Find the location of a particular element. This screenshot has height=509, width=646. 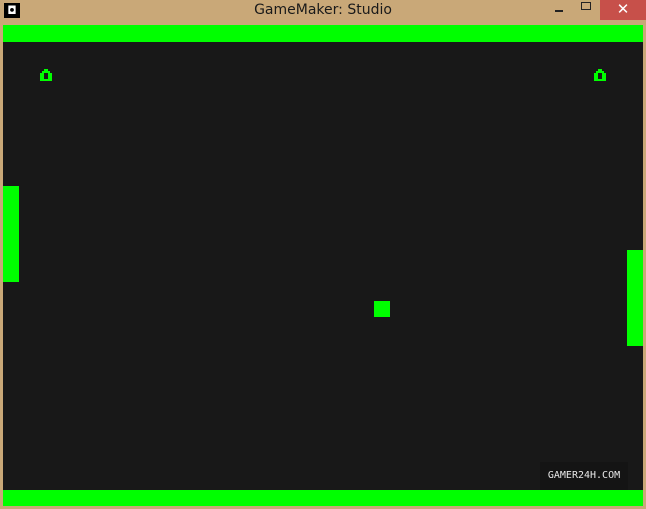

bottom-wall is located at coordinates (323, 498).